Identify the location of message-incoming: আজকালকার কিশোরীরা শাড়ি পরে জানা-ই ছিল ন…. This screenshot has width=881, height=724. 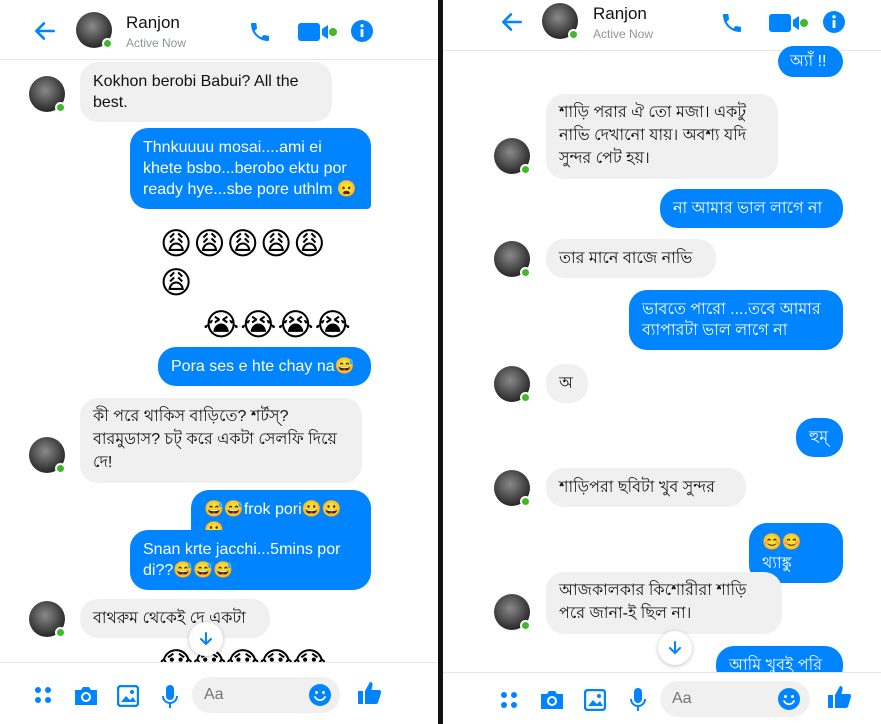
(664, 603).